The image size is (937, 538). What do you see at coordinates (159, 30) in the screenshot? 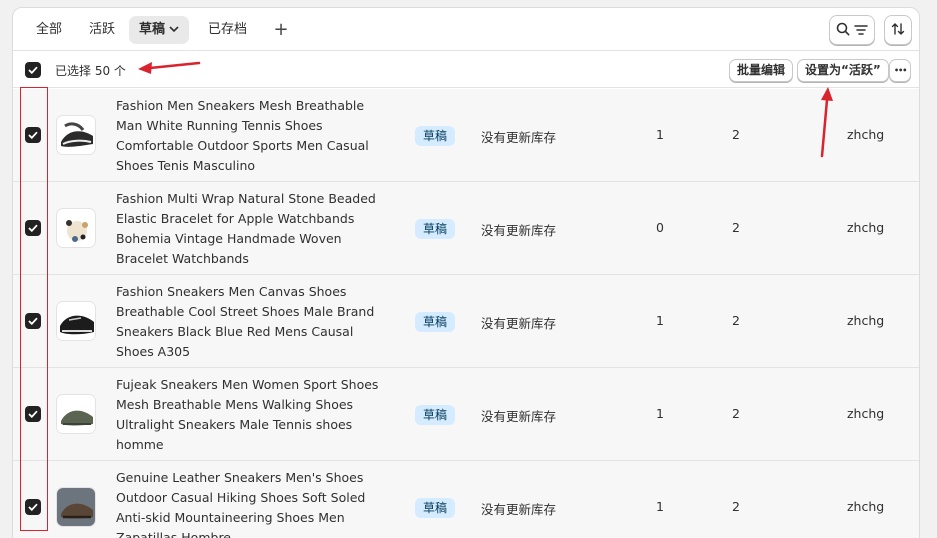
I see `tab-draft: 草稿` at bounding box center [159, 30].